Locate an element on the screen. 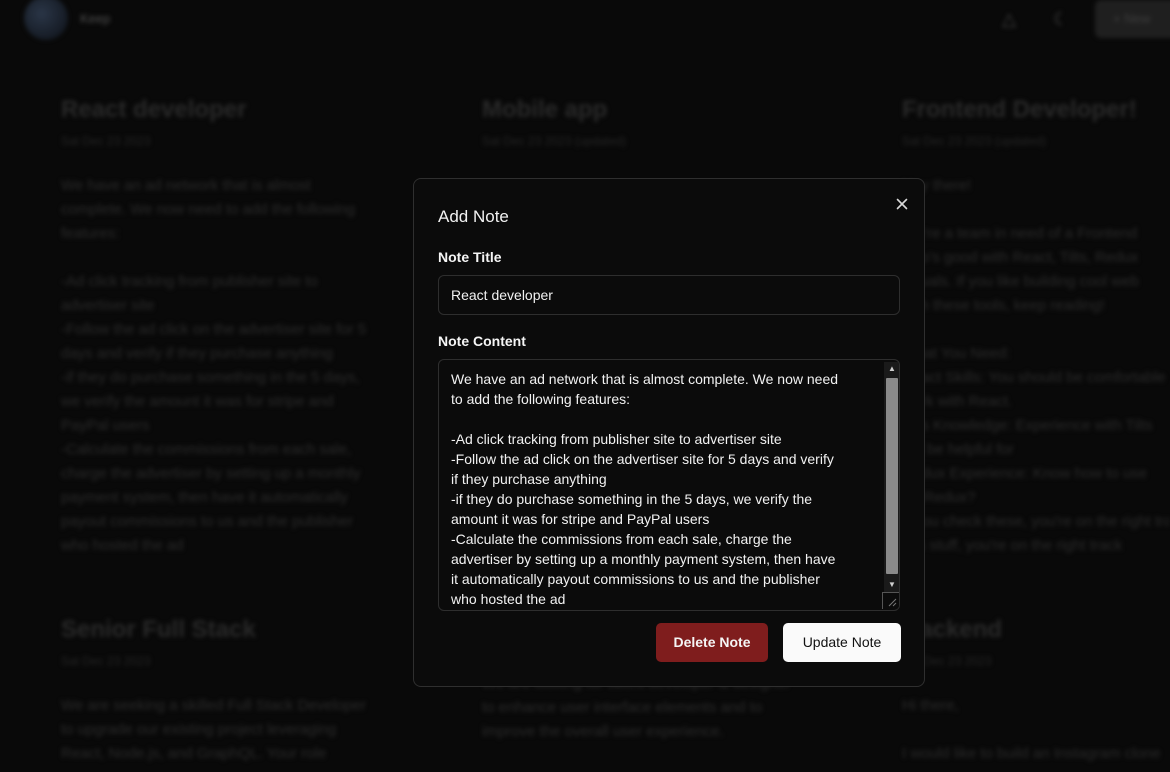 The width and height of the screenshot is (1170, 772). update-note-button: Update Note is located at coordinates (842, 642).